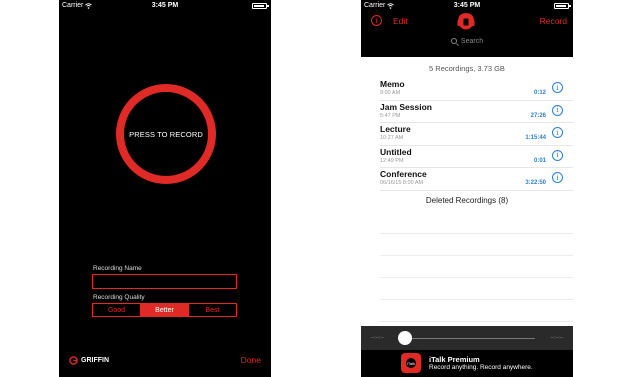 This screenshot has height=377, width=640. Describe the element at coordinates (553, 21) in the screenshot. I see `record-button: Record` at that location.